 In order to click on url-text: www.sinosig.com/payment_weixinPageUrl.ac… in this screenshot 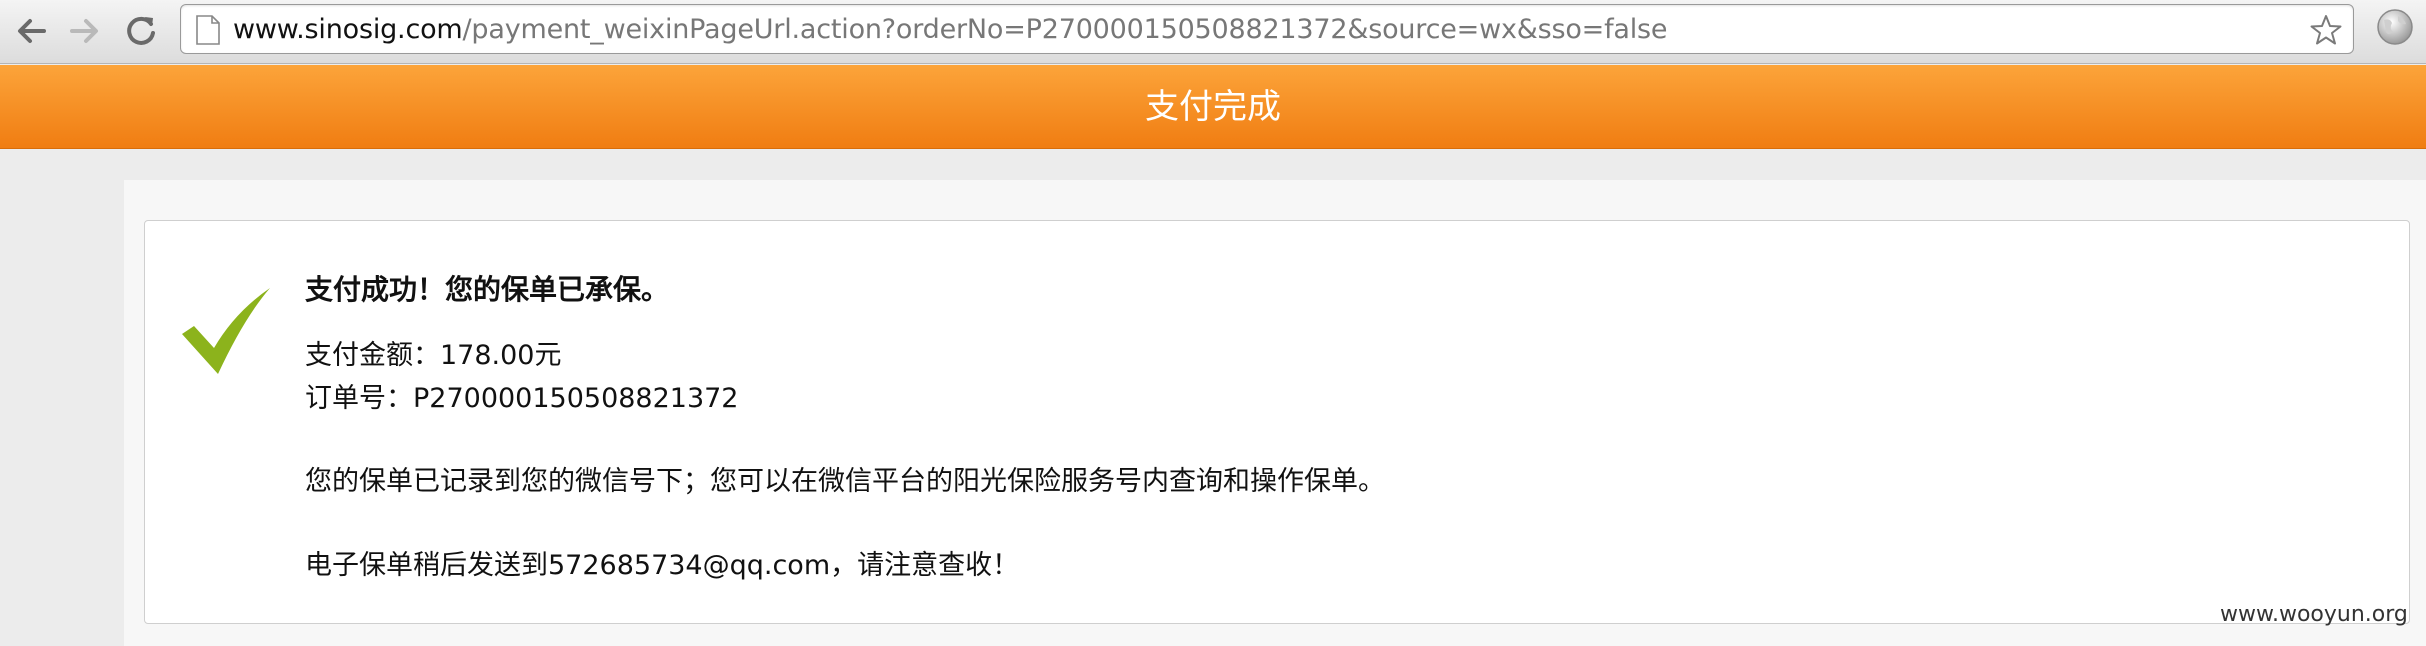, I will do `click(950, 30)`.